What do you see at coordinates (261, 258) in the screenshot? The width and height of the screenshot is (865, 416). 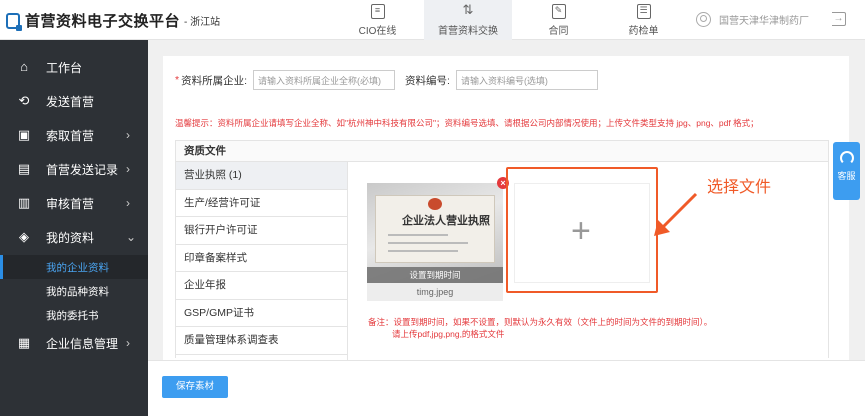 I see `category-seal-sample: 印章备案样式` at bounding box center [261, 258].